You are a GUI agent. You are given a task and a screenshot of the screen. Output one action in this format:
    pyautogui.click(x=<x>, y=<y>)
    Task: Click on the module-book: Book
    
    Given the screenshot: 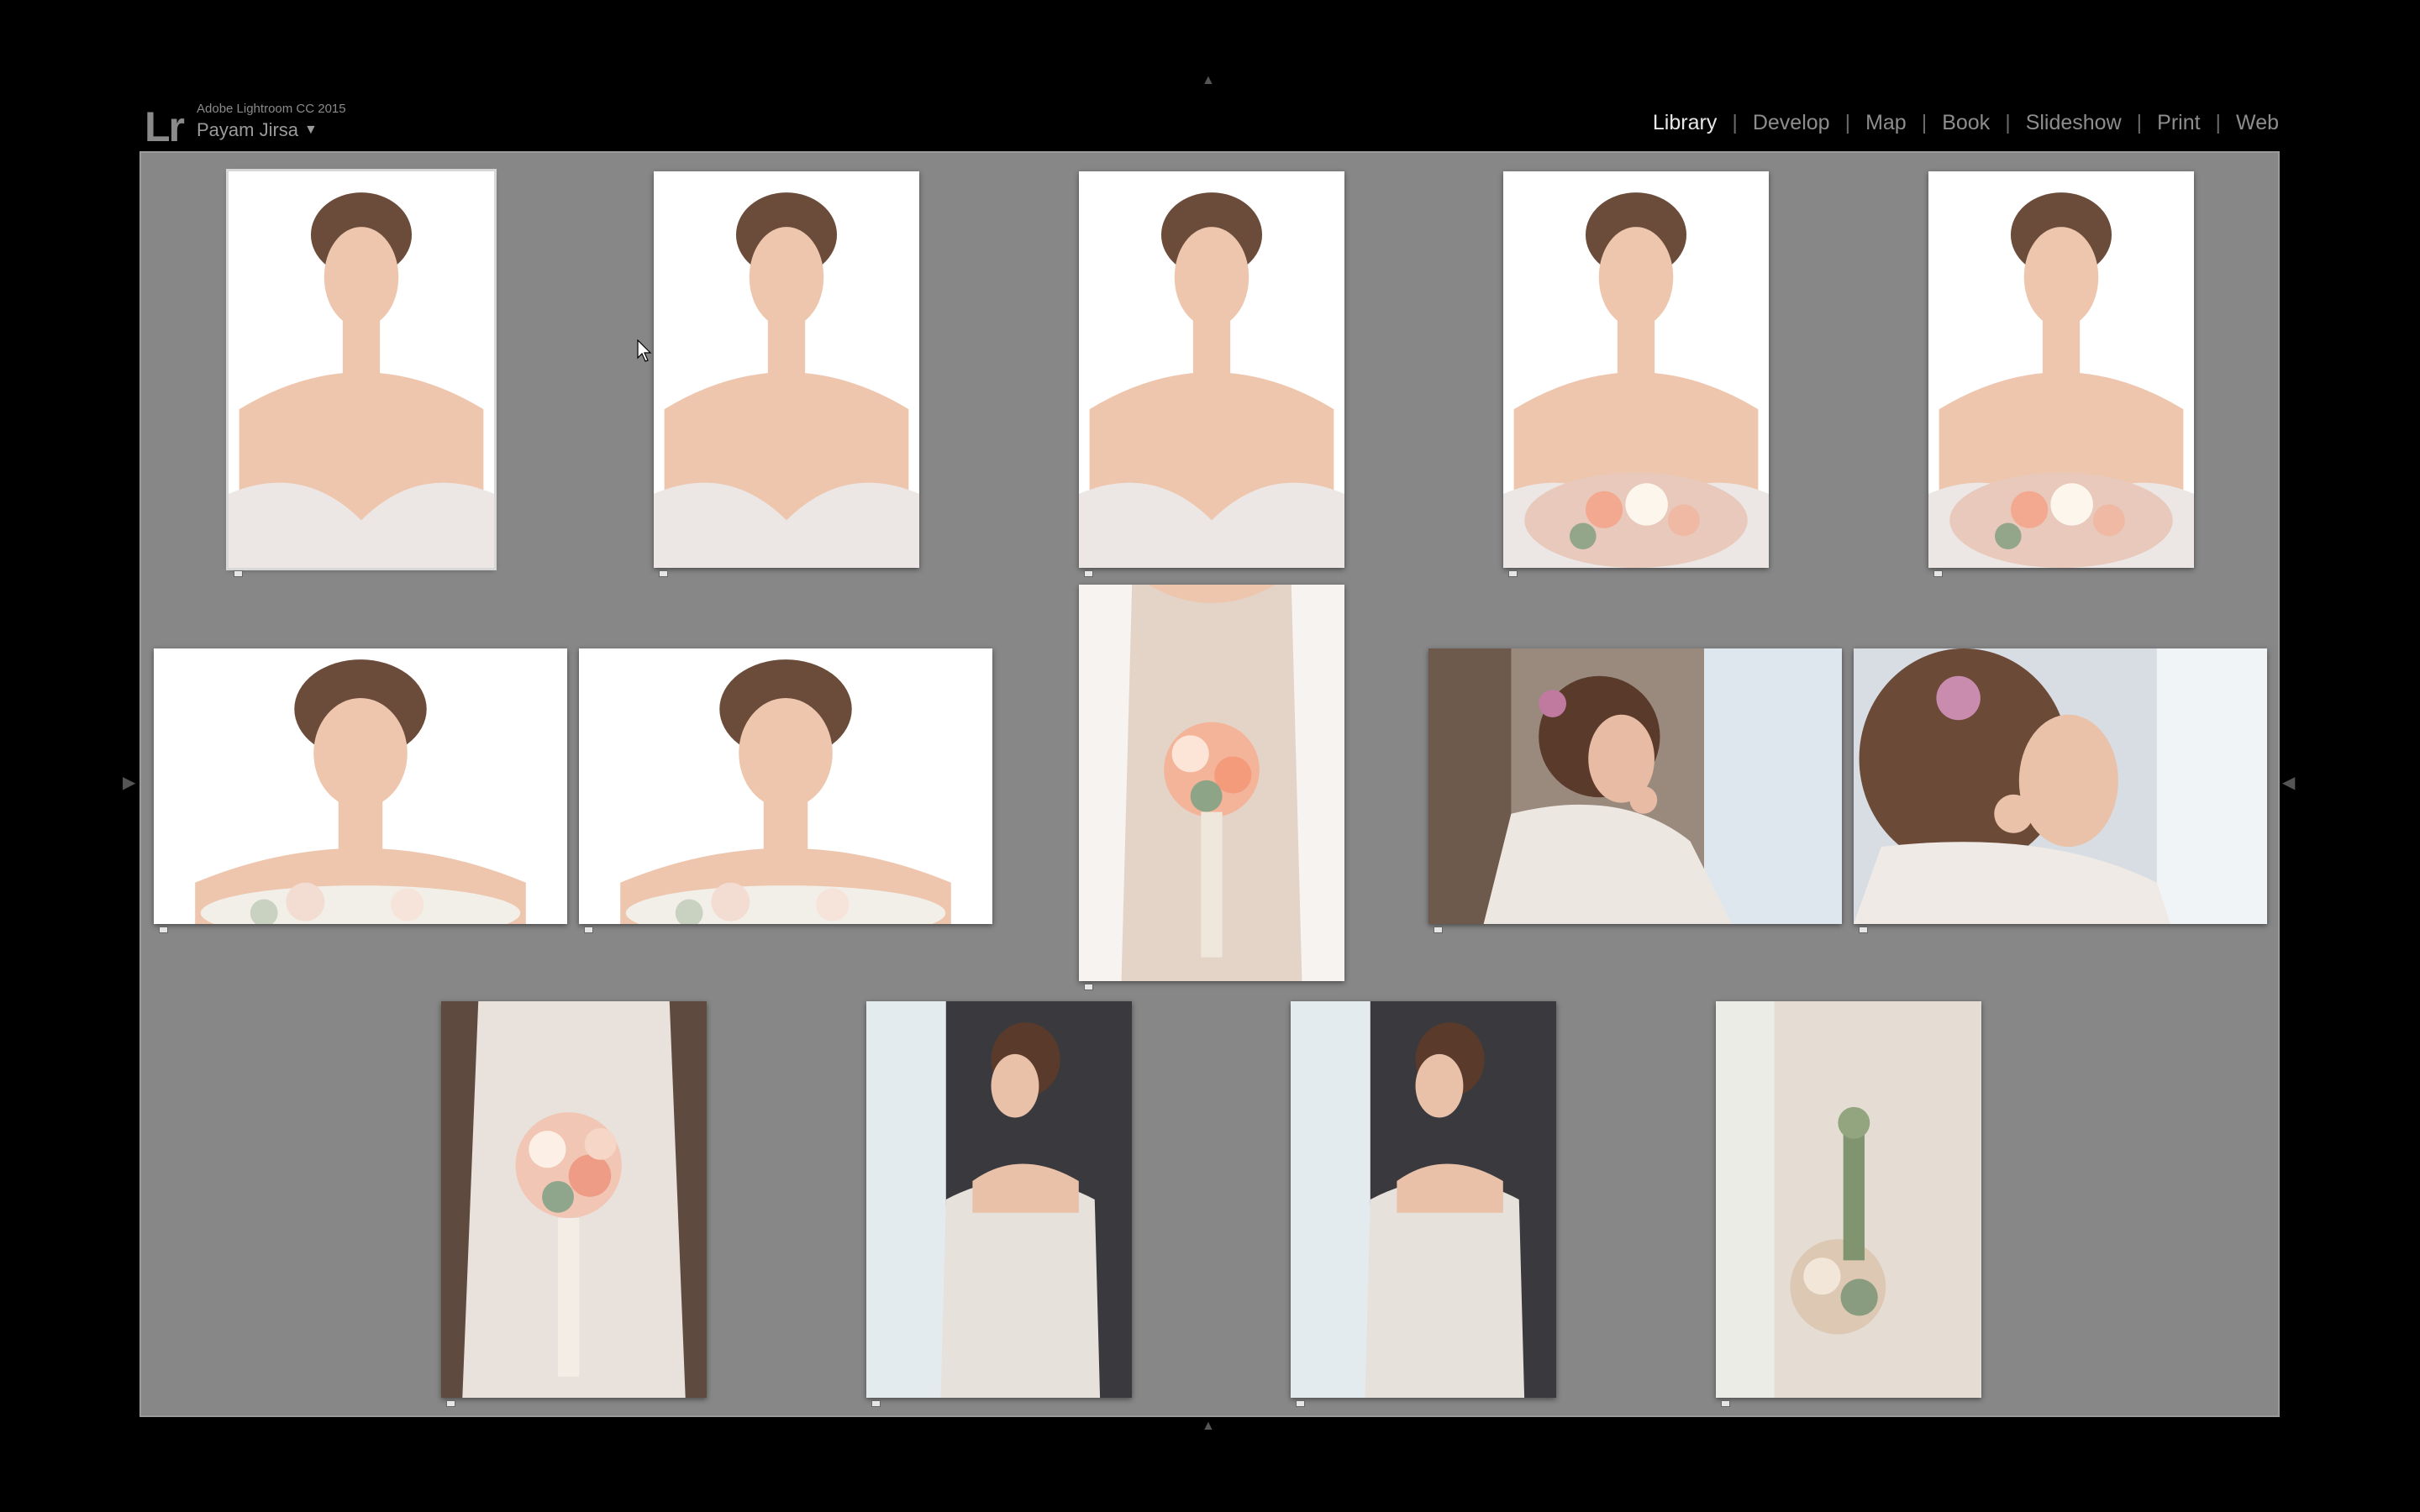 What is the action you would take?
    pyautogui.click(x=1966, y=123)
    